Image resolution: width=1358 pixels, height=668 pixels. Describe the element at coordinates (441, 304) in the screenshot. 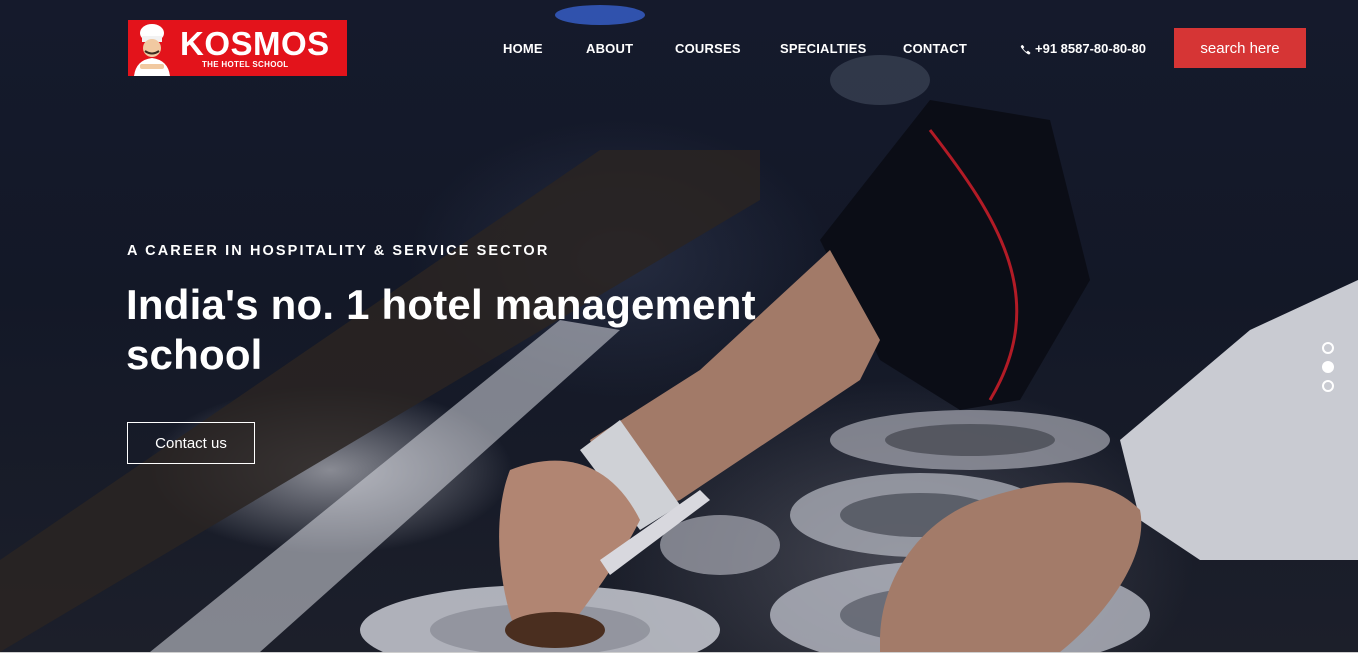

I see `hero-headline-line1: India's no. 1 hotel management` at that location.